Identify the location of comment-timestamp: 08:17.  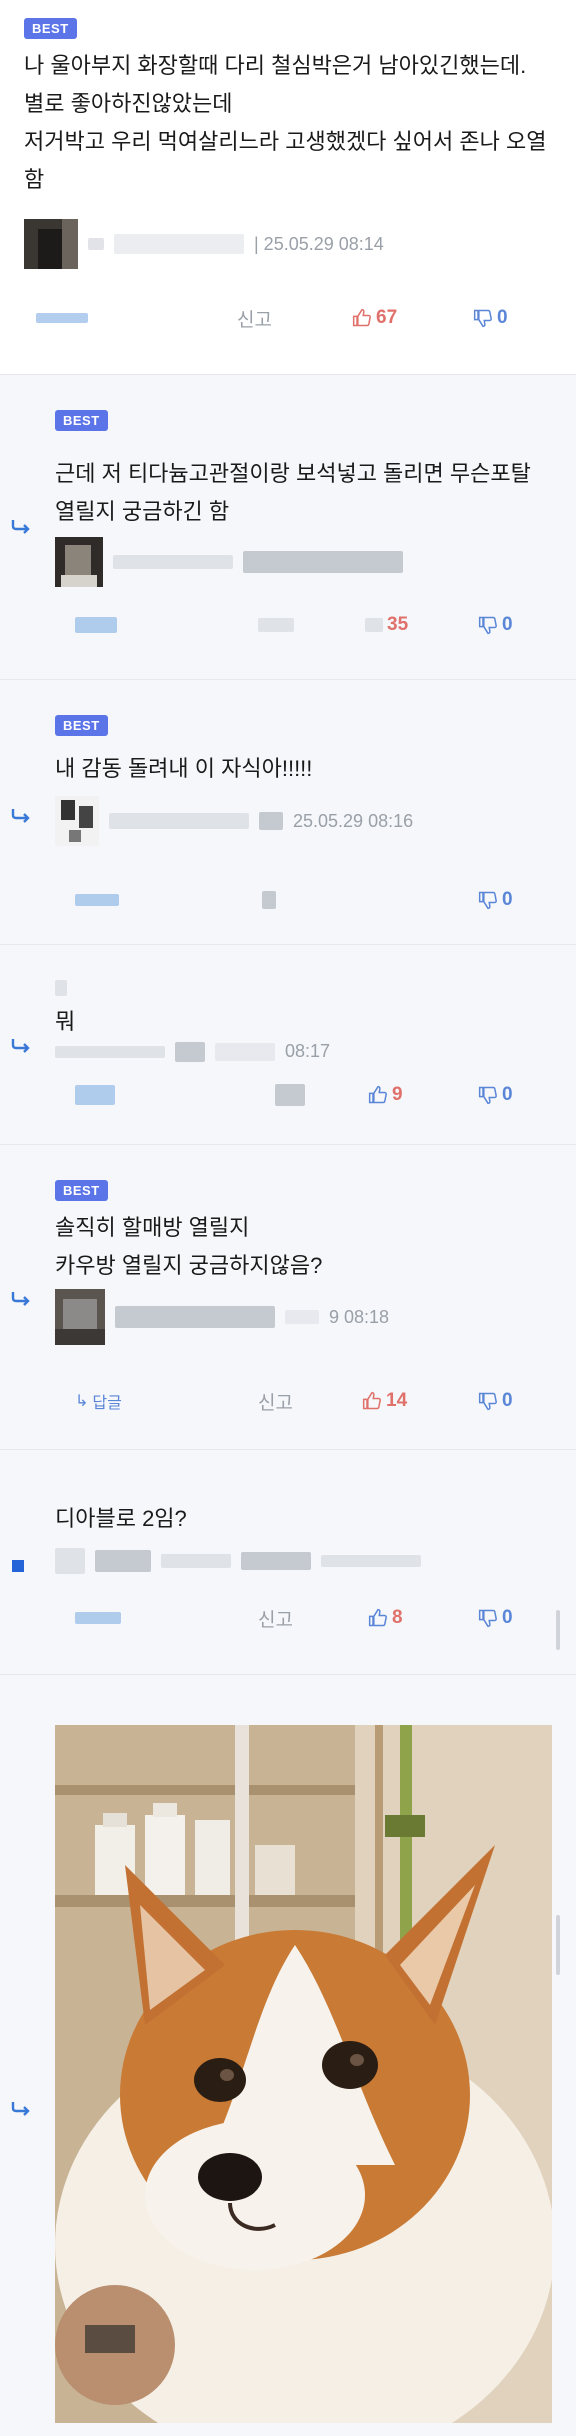
(308, 1051).